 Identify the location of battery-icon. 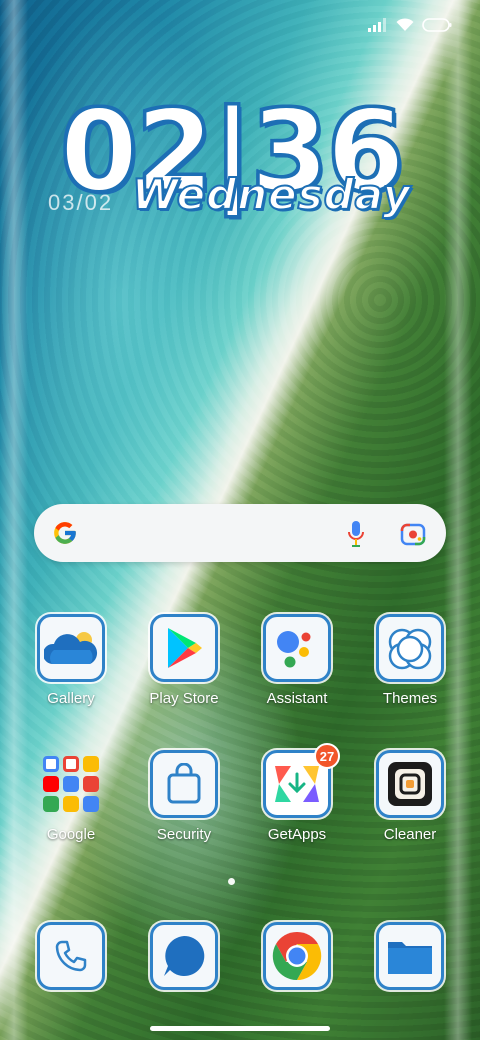
(437, 25).